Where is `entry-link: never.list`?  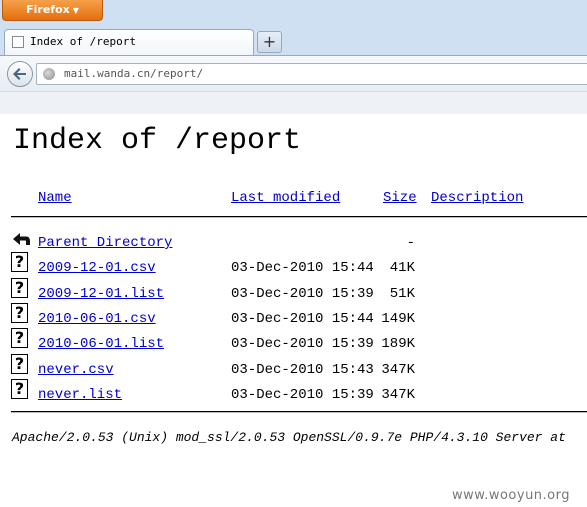 entry-link: never.list is located at coordinates (80, 395).